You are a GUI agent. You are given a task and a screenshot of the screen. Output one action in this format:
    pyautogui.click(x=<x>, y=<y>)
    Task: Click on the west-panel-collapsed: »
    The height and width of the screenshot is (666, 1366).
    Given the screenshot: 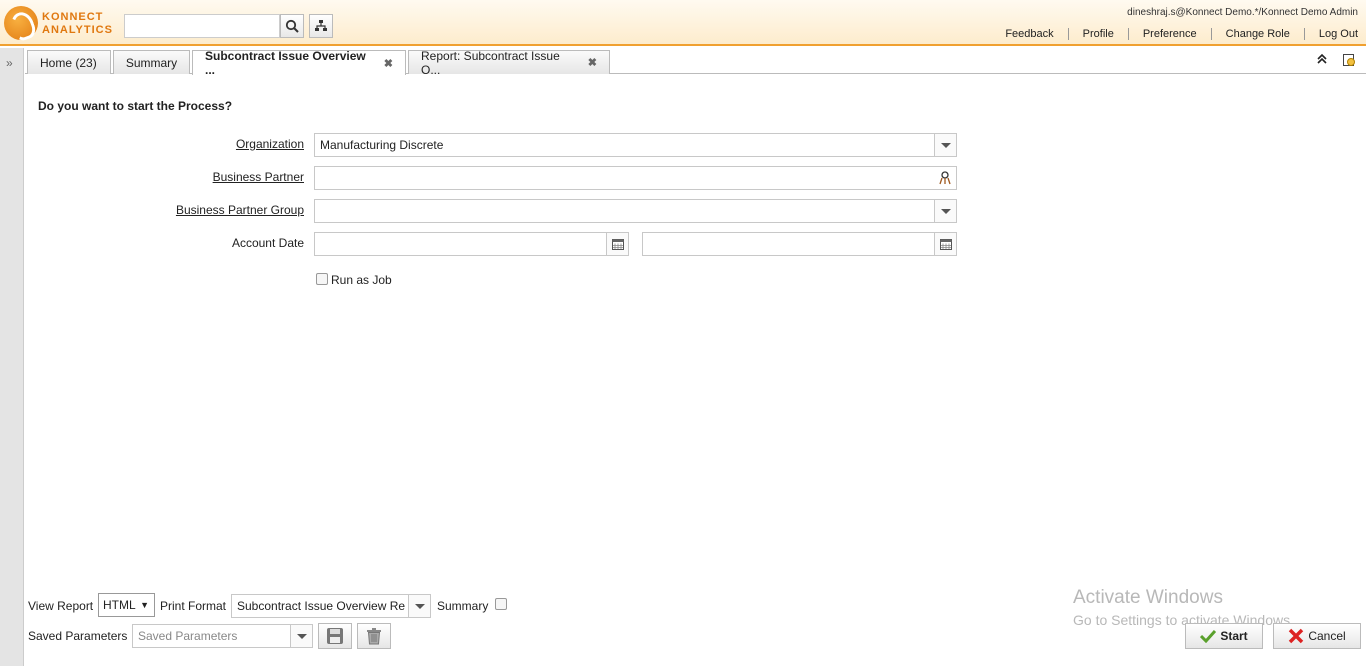 What is the action you would take?
    pyautogui.click(x=12, y=357)
    